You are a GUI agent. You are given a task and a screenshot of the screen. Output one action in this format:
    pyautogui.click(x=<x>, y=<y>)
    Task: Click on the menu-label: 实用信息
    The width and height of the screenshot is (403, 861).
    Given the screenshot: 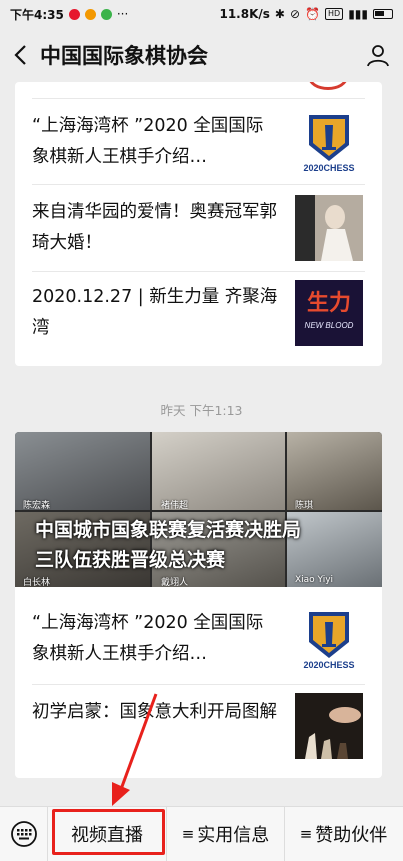 What is the action you would take?
    pyautogui.click(x=233, y=835)
    